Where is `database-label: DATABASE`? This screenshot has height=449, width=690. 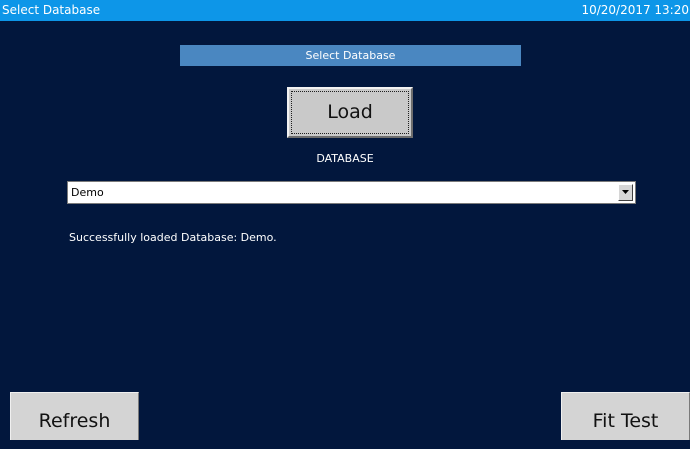
database-label: DATABASE is located at coordinates (345, 158).